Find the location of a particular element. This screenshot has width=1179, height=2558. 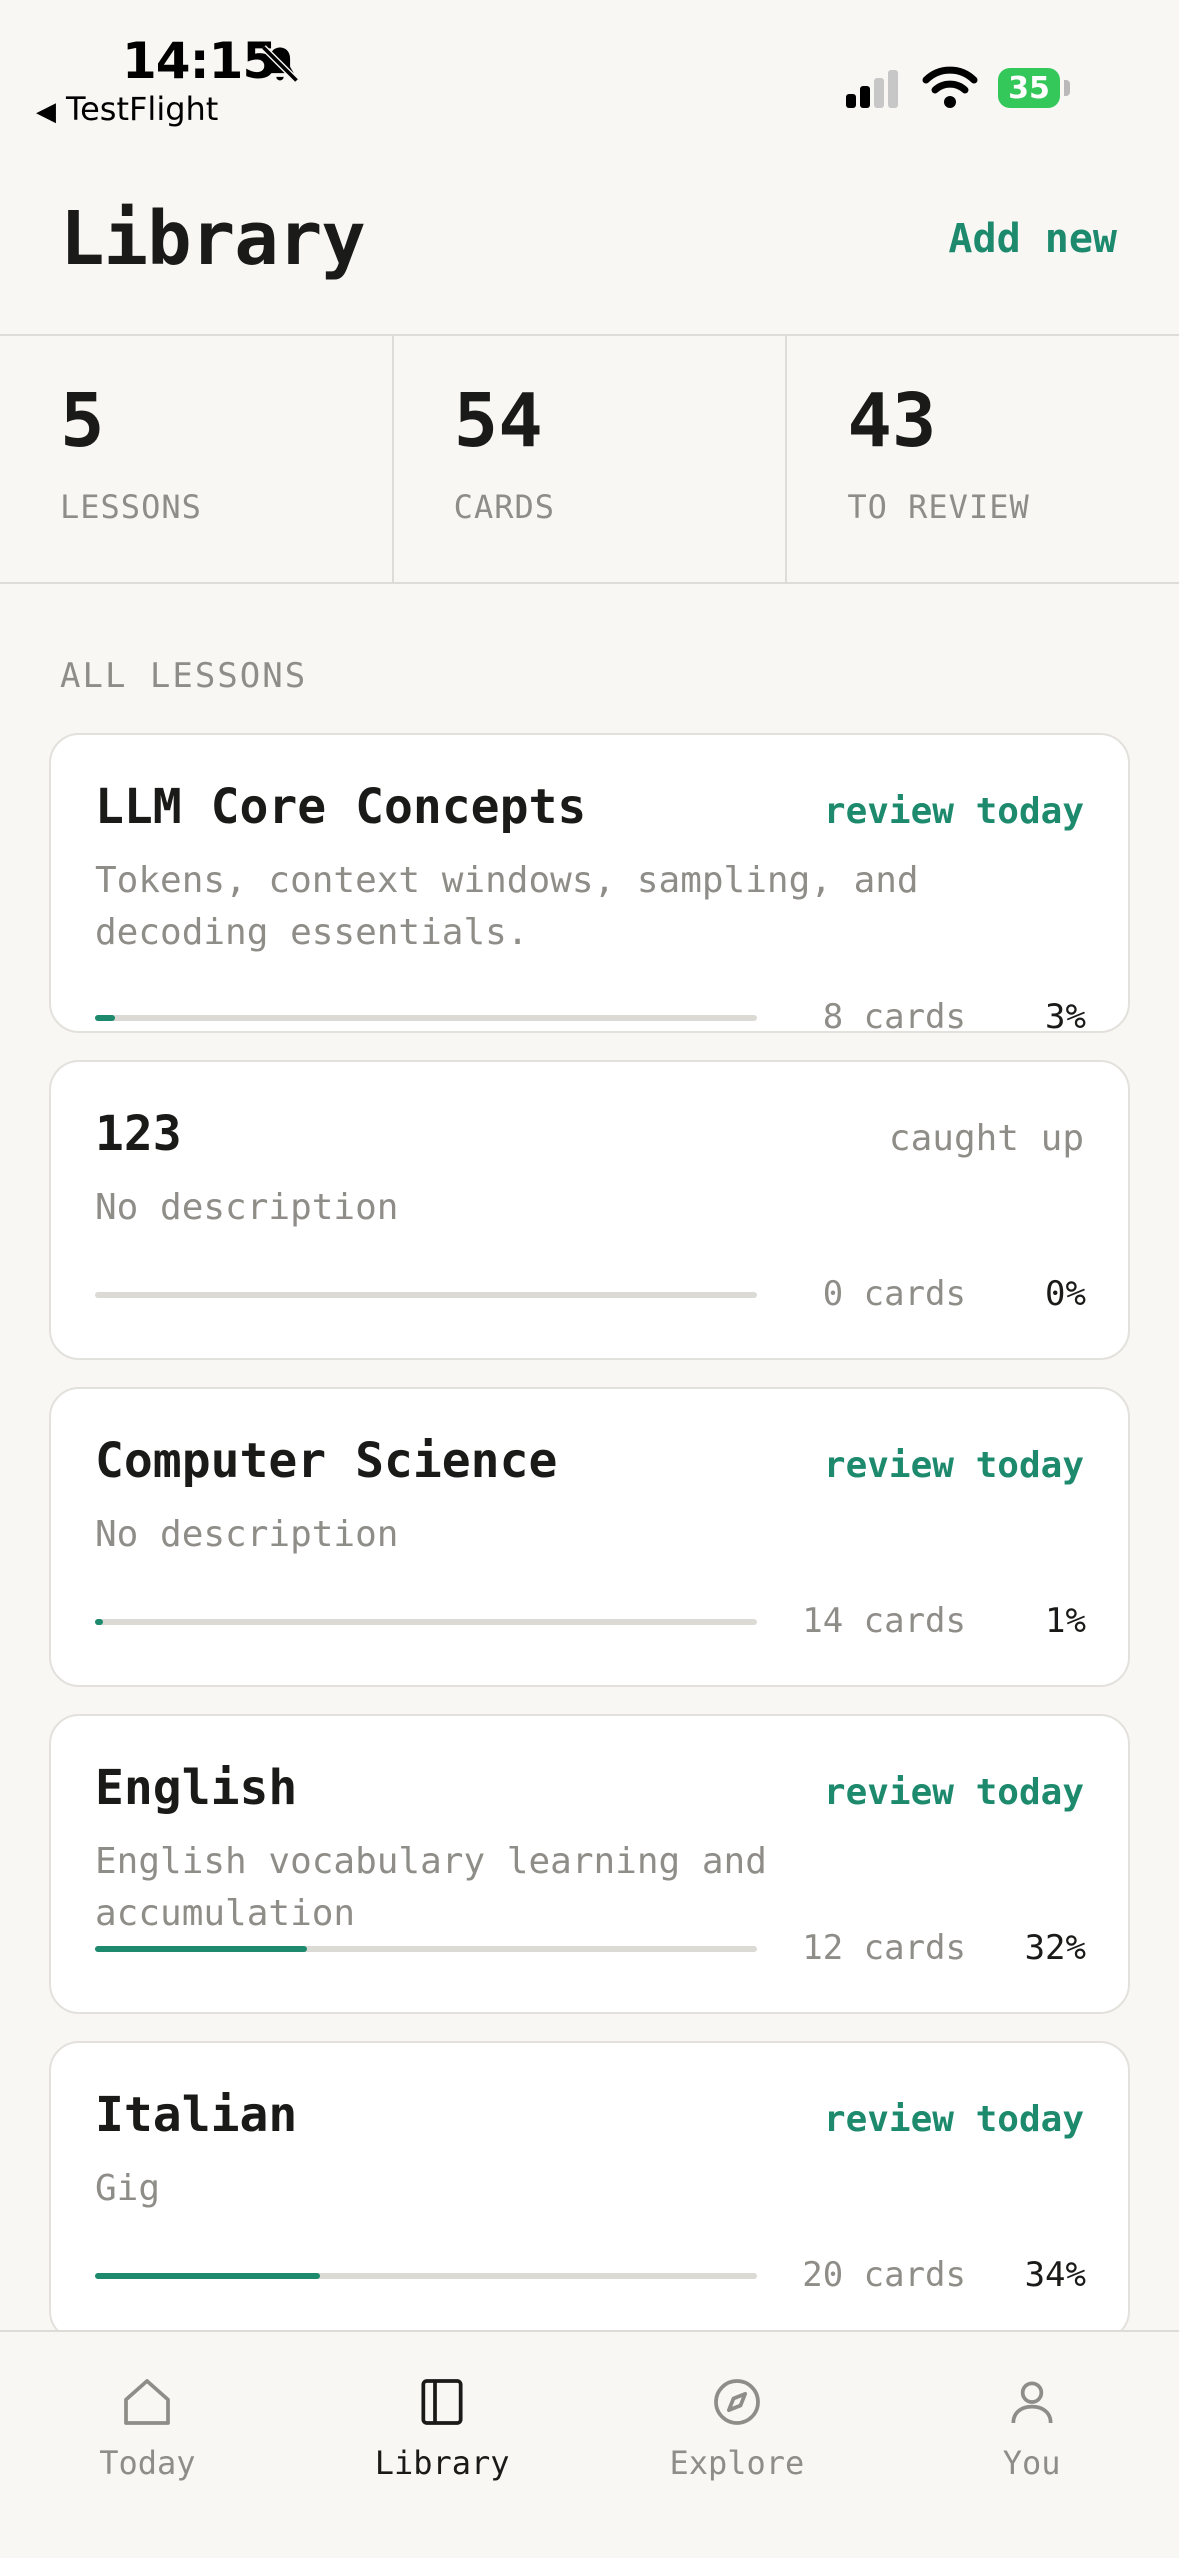

tab-label: Explore is located at coordinates (737, 2463).